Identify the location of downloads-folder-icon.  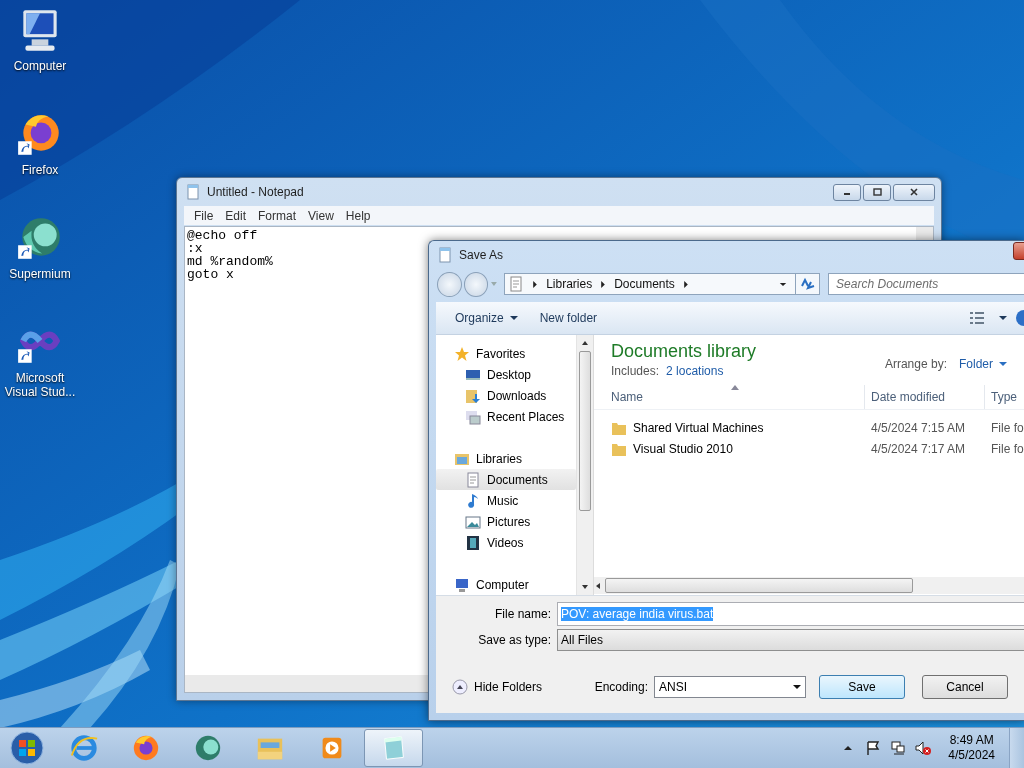
(473, 395).